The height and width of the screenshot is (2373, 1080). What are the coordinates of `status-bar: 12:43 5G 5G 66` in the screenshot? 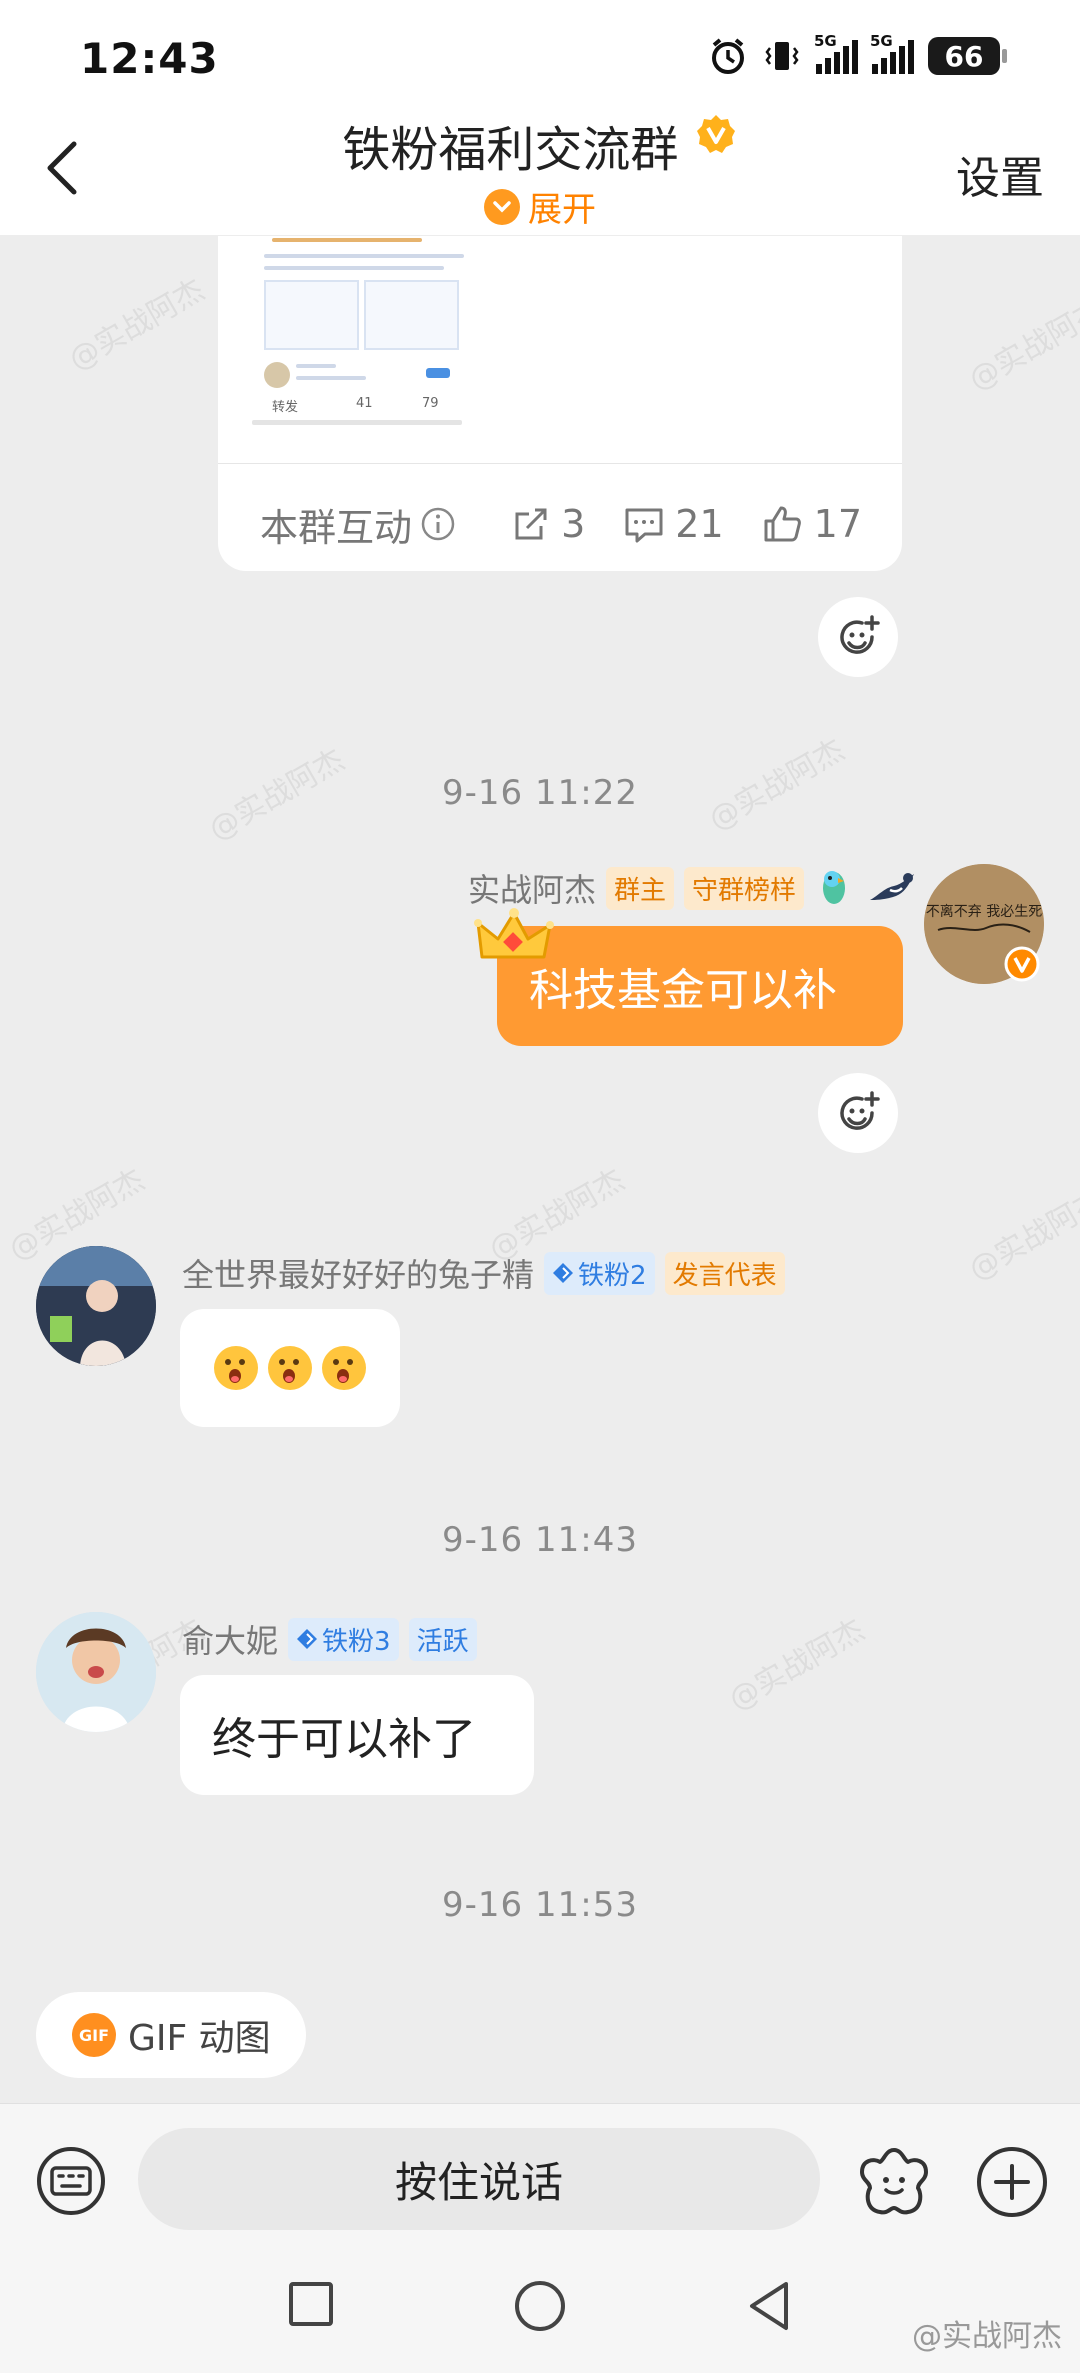 It's located at (540, 57).